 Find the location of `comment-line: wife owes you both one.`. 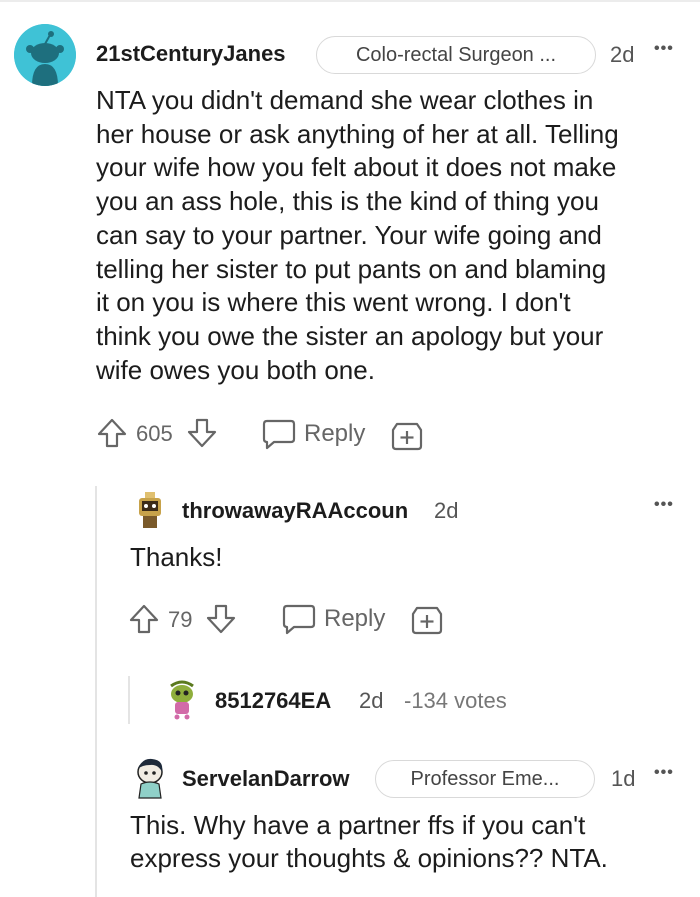

comment-line: wife owes you both one. is located at coordinates (235, 369).